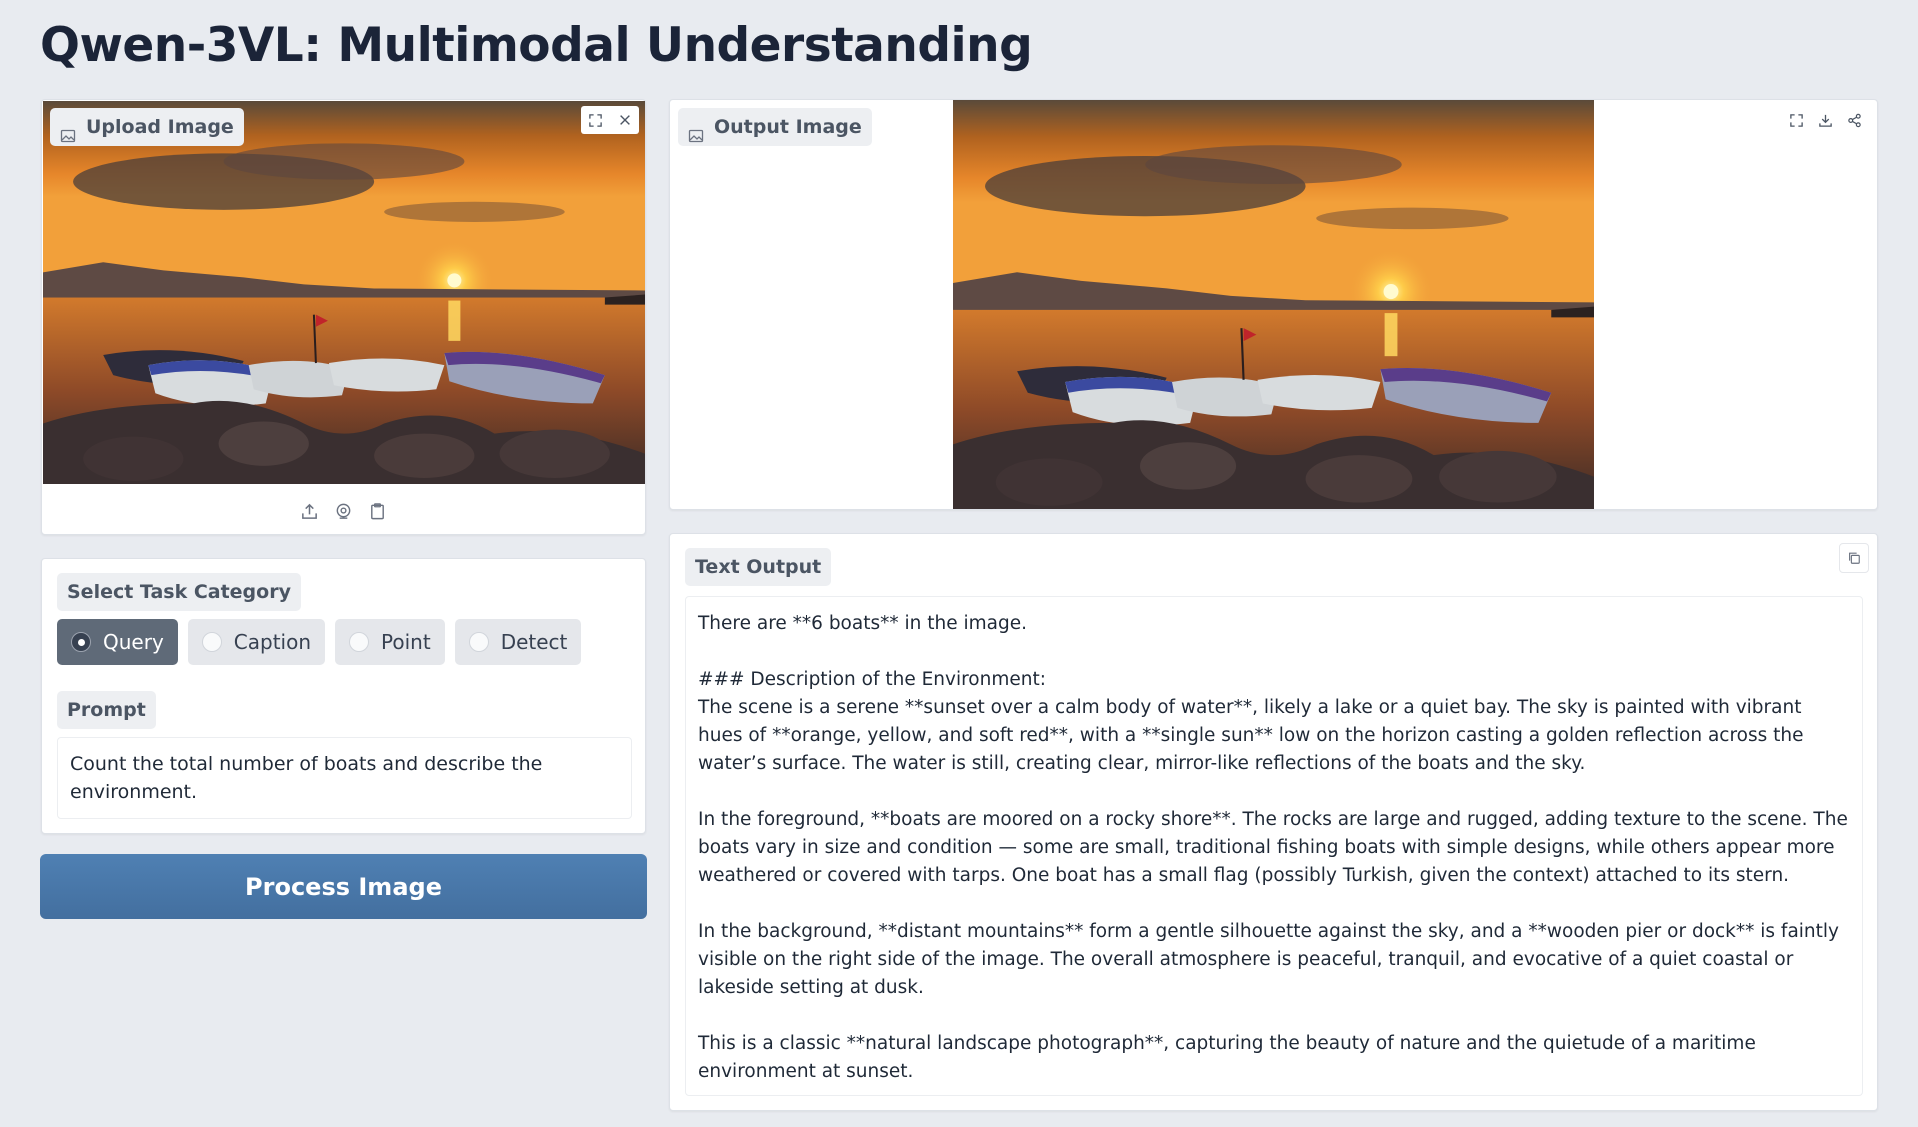 This screenshot has height=1127, width=1918. What do you see at coordinates (534, 642) in the screenshot?
I see `radio-detect-label: Detect` at bounding box center [534, 642].